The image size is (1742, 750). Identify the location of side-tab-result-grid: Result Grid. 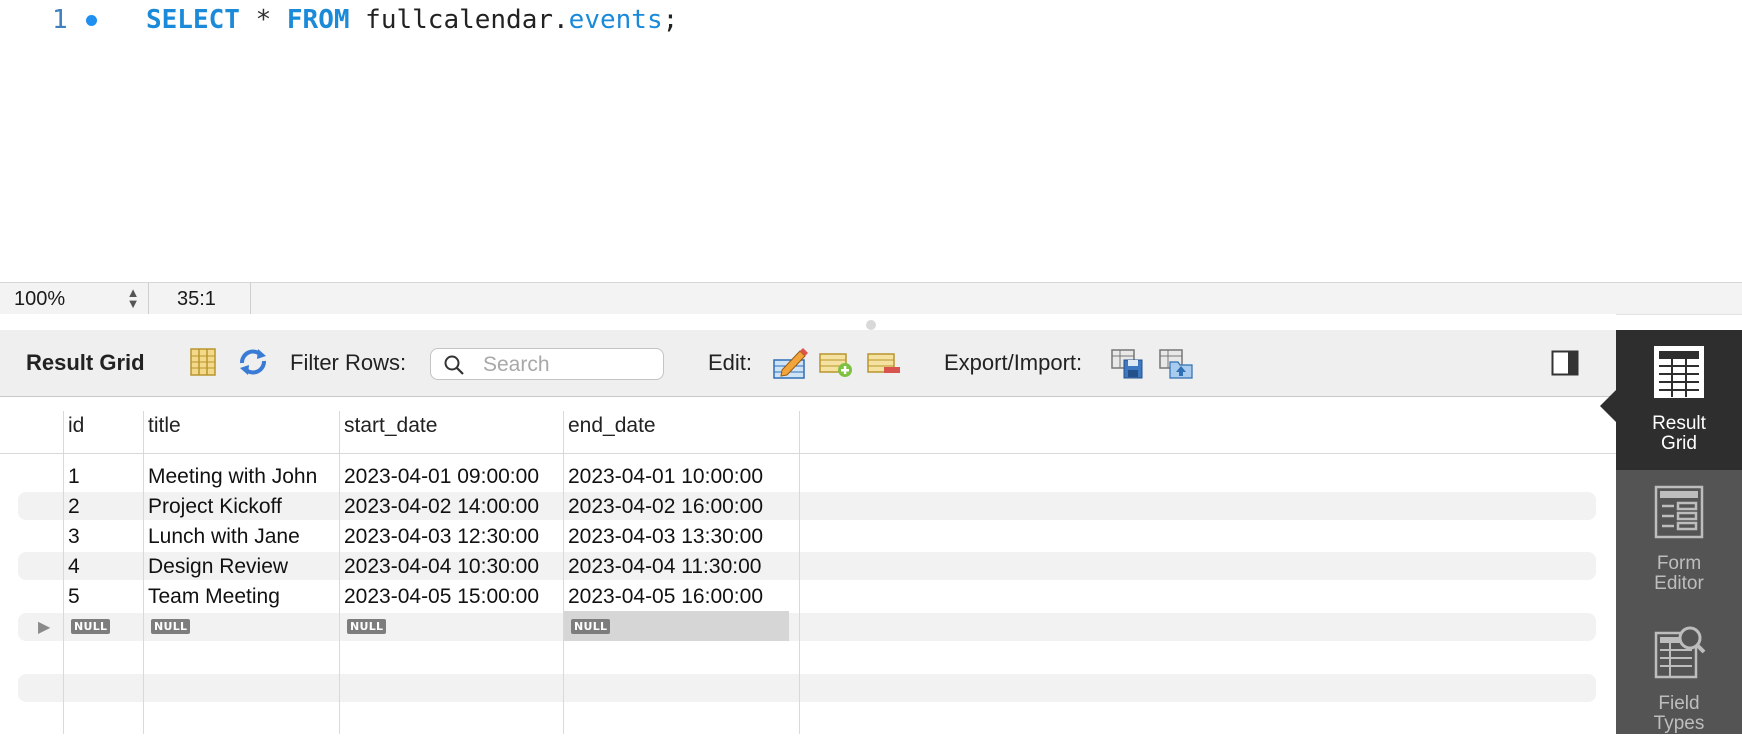
(1671, 400).